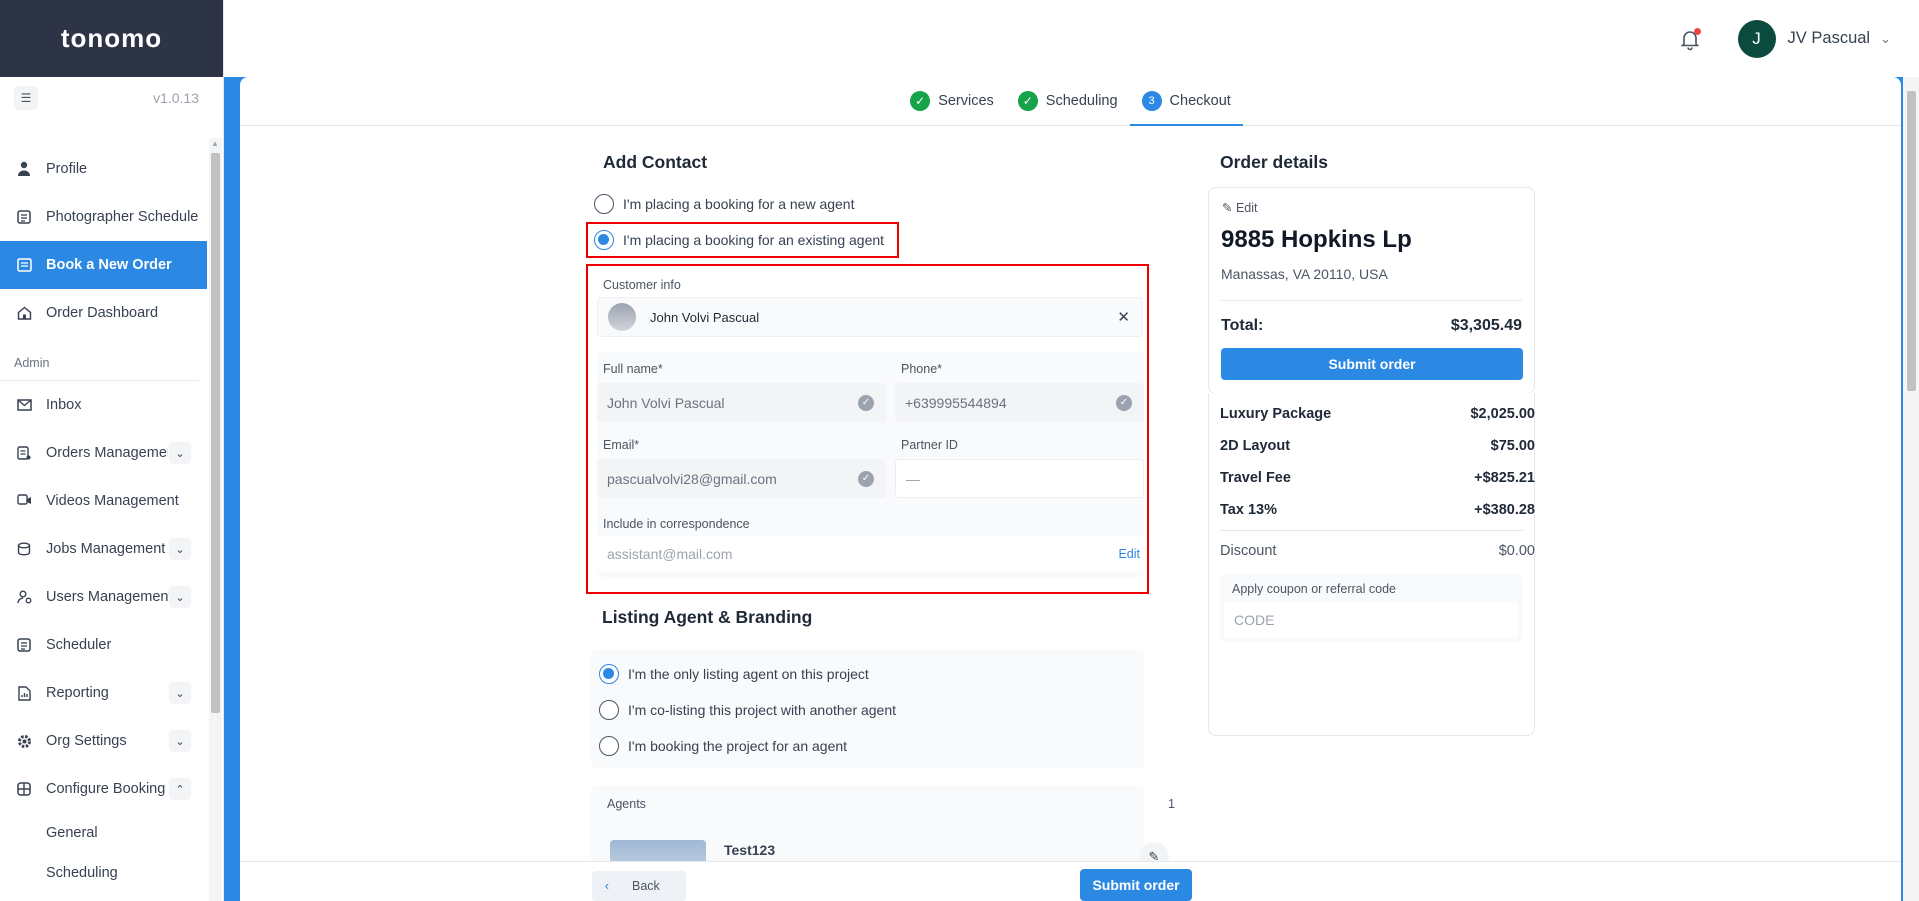 This screenshot has width=1919, height=901. What do you see at coordinates (24, 501) in the screenshot?
I see `video-icon` at bounding box center [24, 501].